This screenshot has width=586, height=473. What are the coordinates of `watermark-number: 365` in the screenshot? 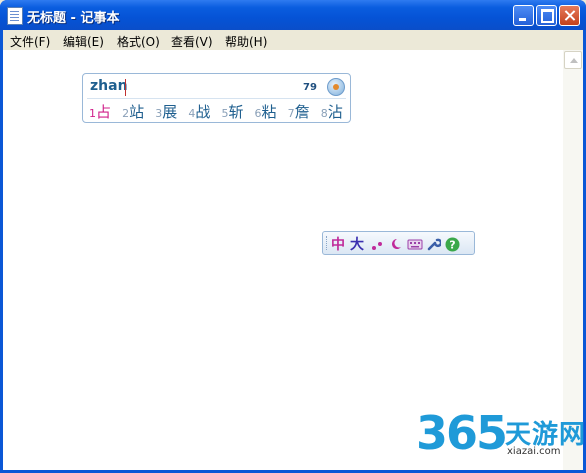 It's located at (462, 433).